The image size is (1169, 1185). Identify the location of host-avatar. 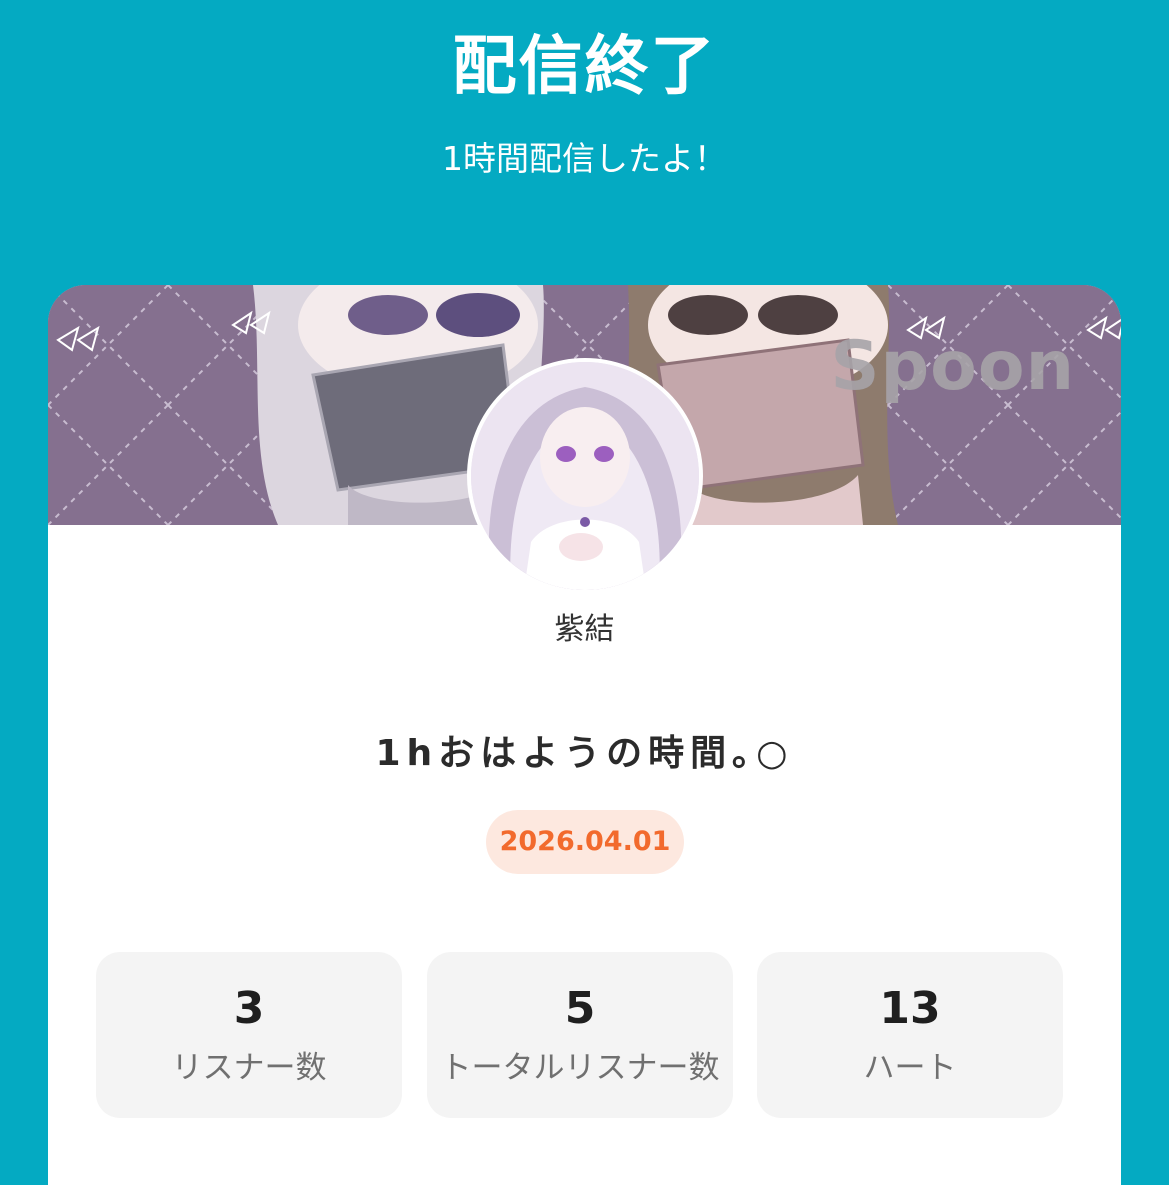
(585, 476).